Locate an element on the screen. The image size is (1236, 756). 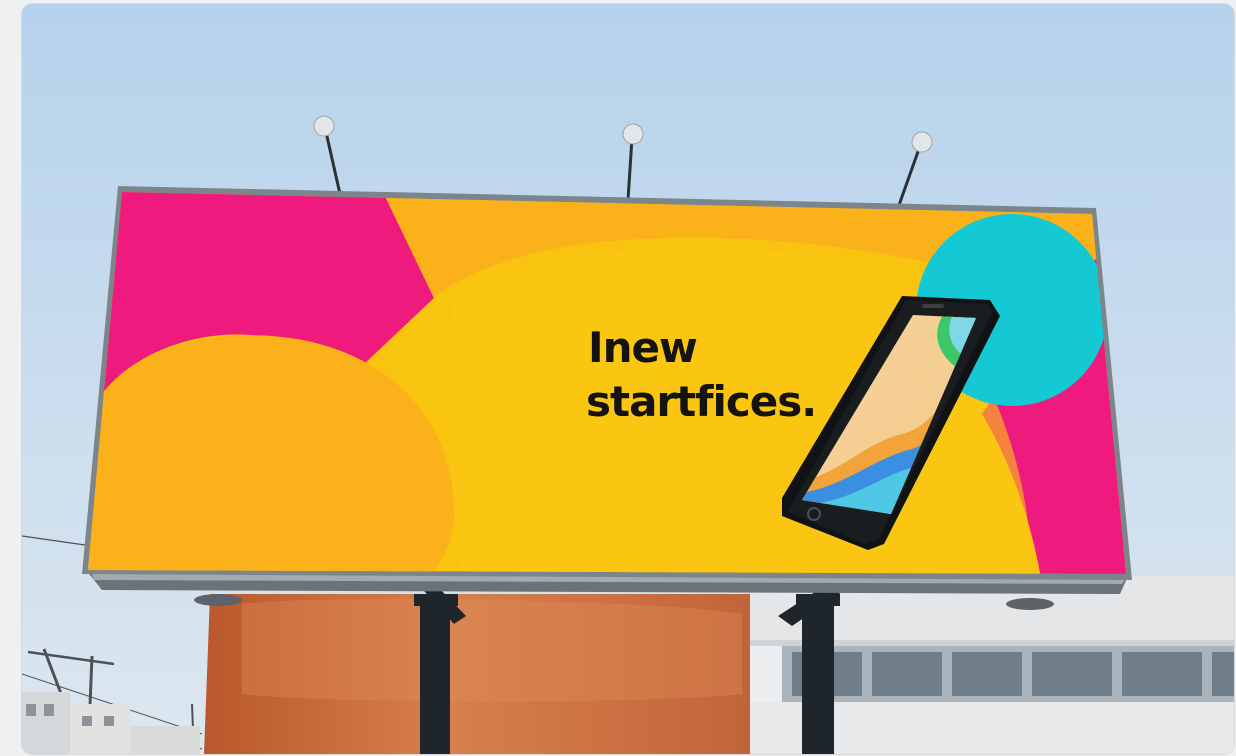
headline-line-2: startfices. is located at coordinates (701, 401).